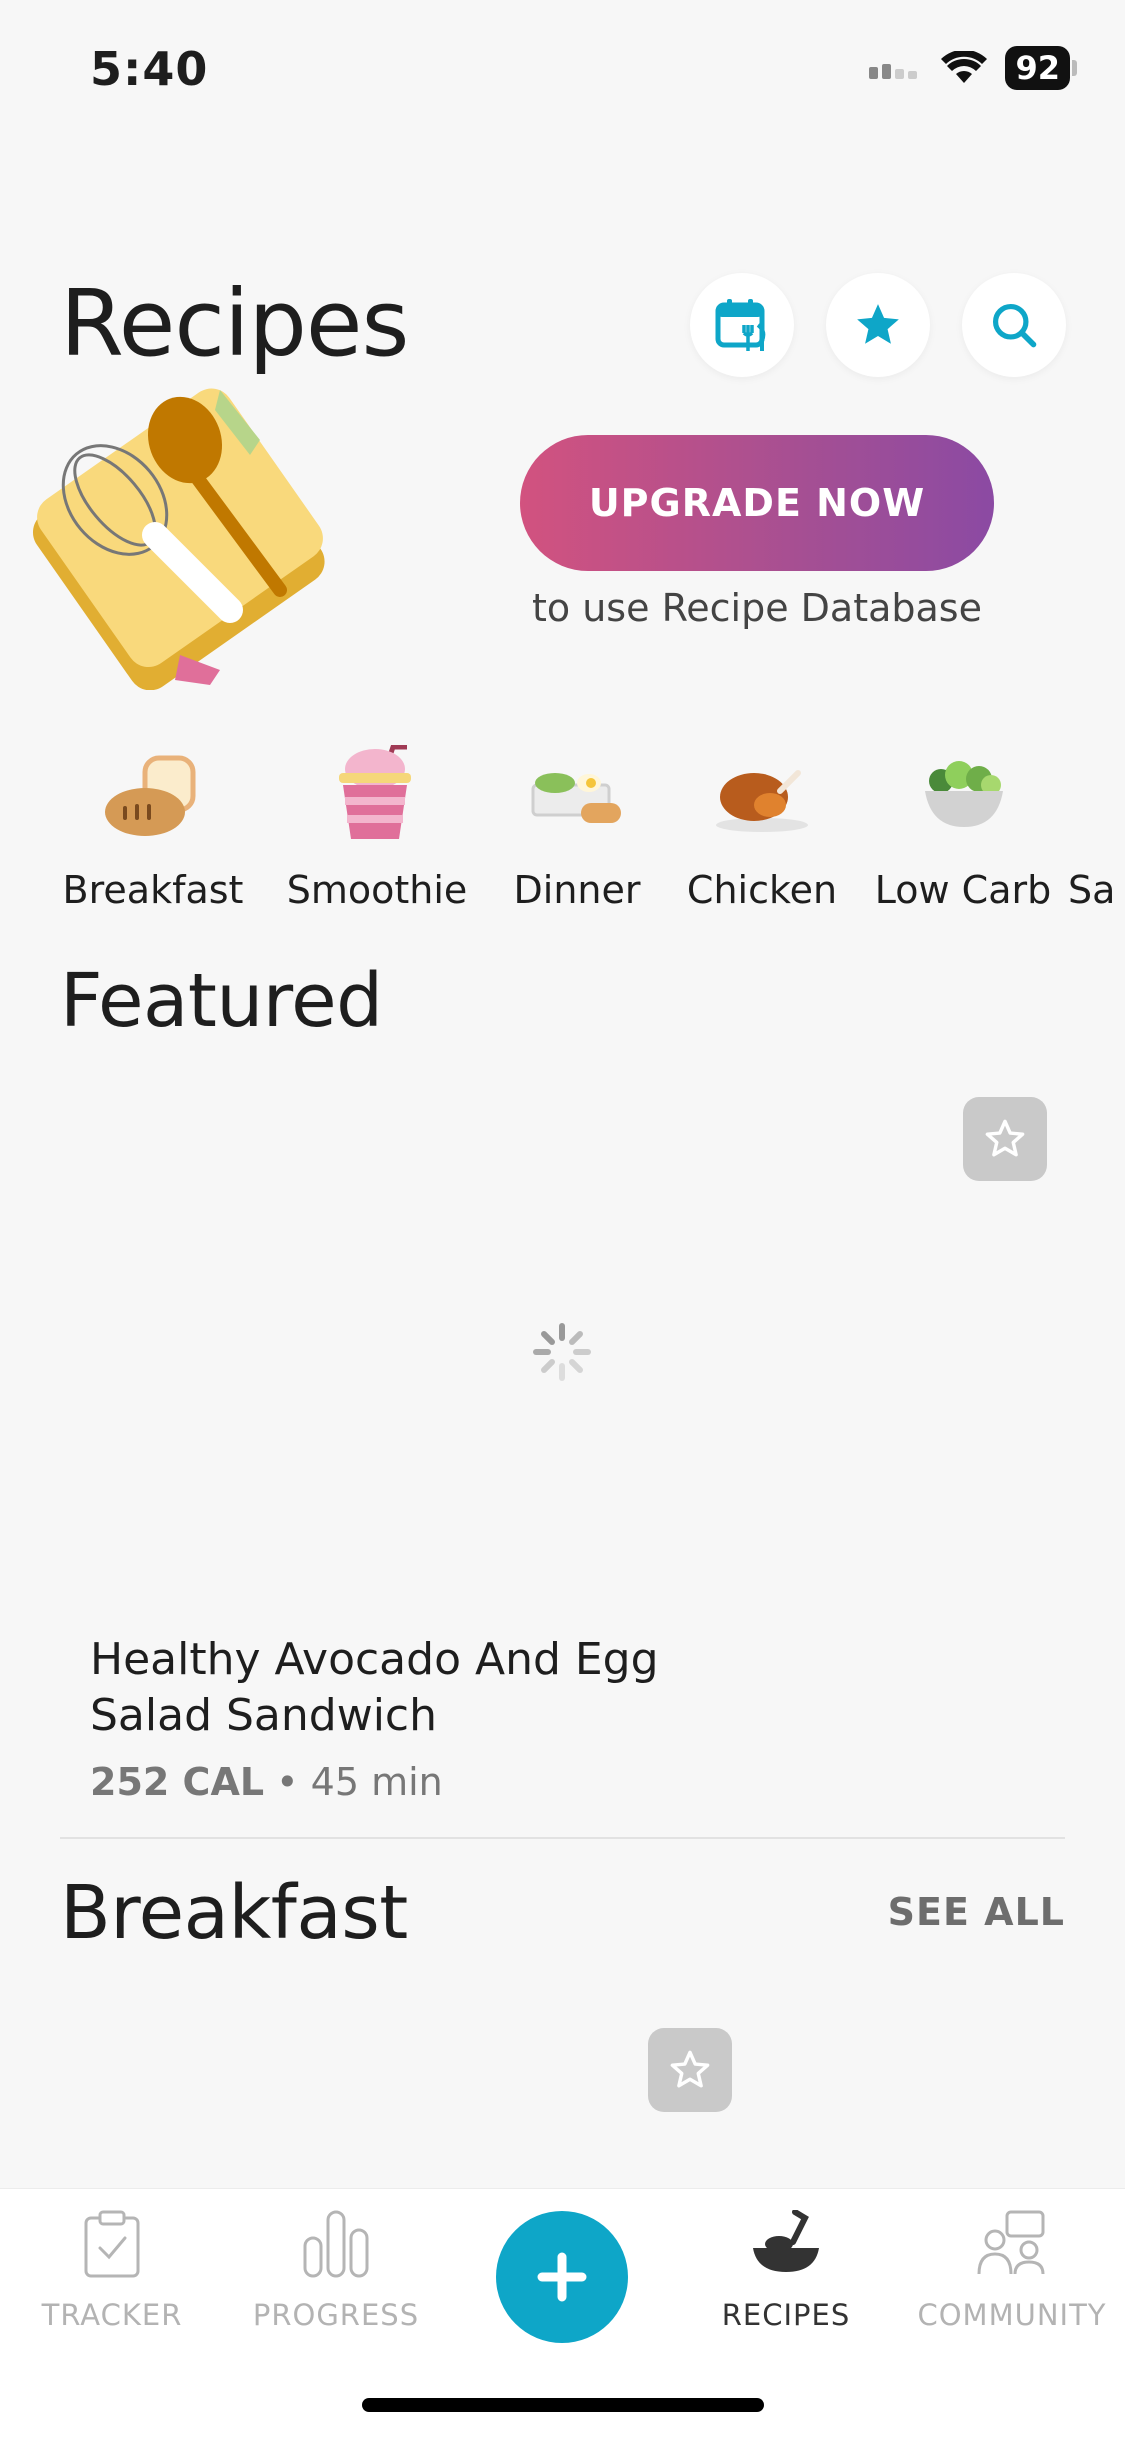  Describe the element at coordinates (762, 801) in the screenshot. I see `roast-chicken-icon` at that location.